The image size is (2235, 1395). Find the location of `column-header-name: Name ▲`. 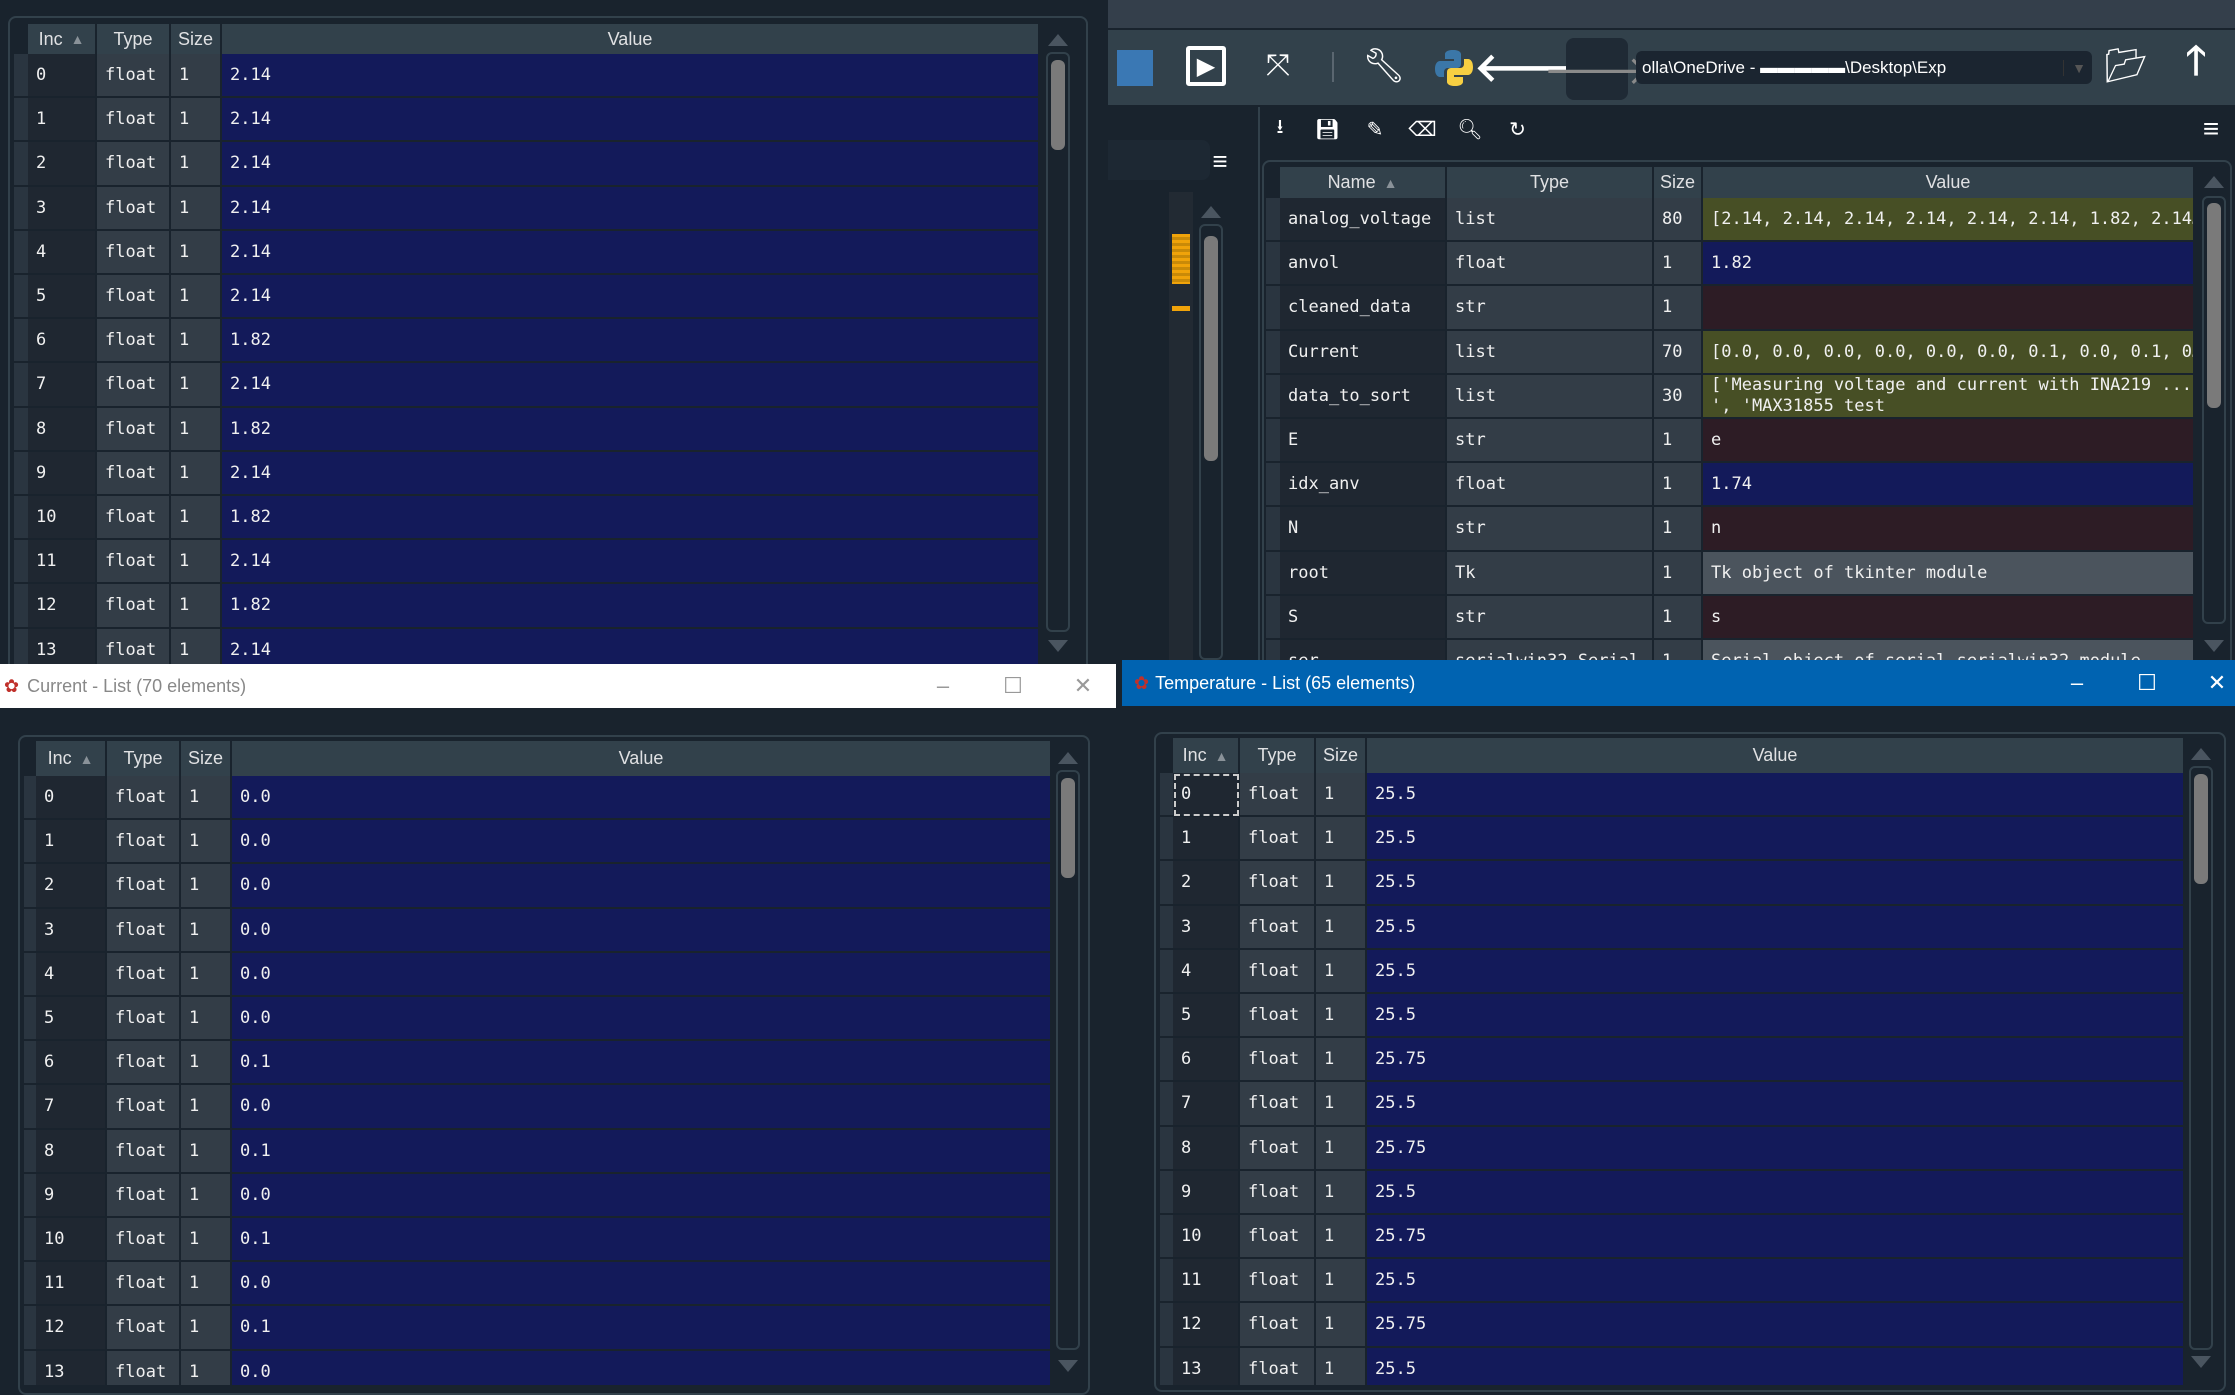

column-header-name: Name ▲ is located at coordinates (1363, 182).